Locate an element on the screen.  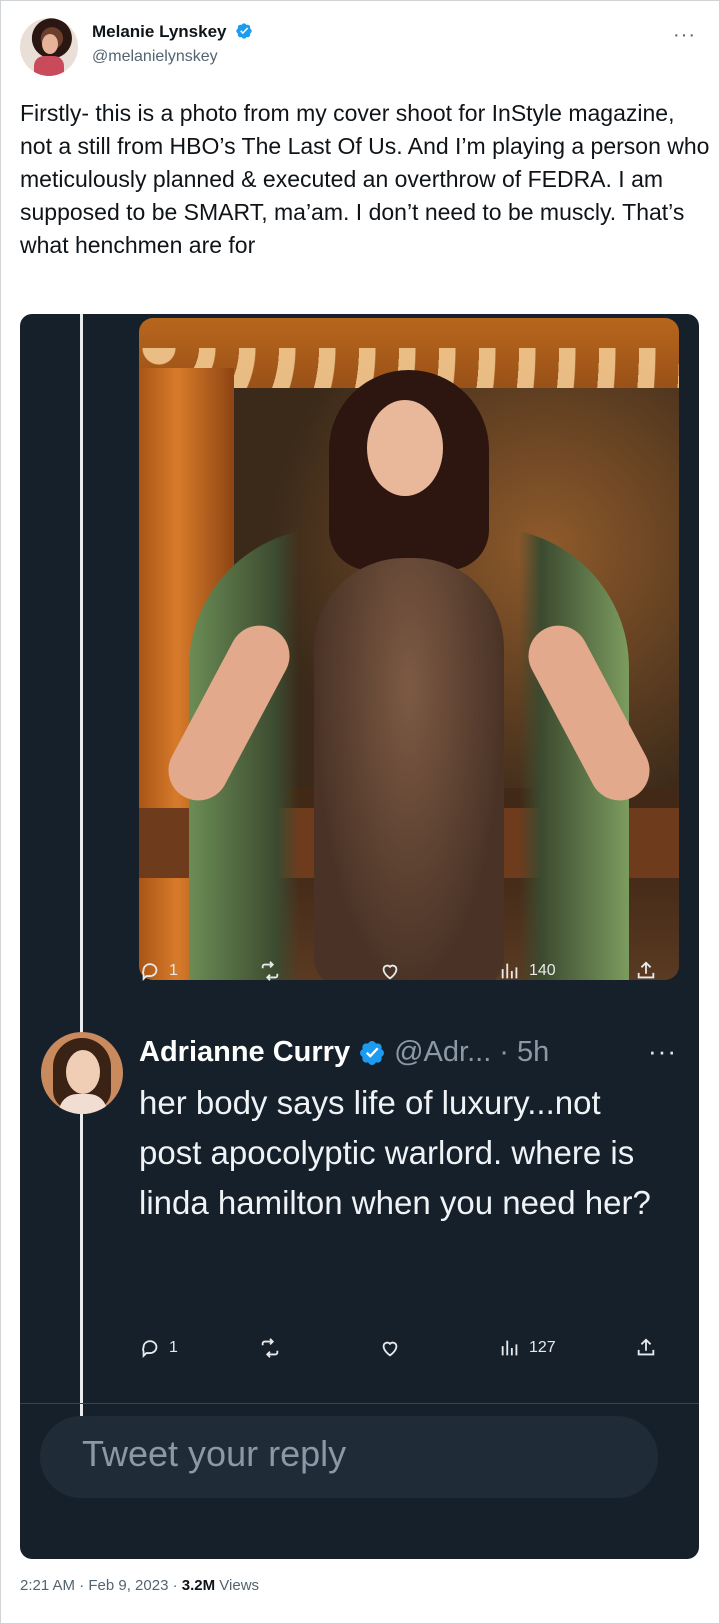
reply-avatar-face is located at coordinates (83, 1072).